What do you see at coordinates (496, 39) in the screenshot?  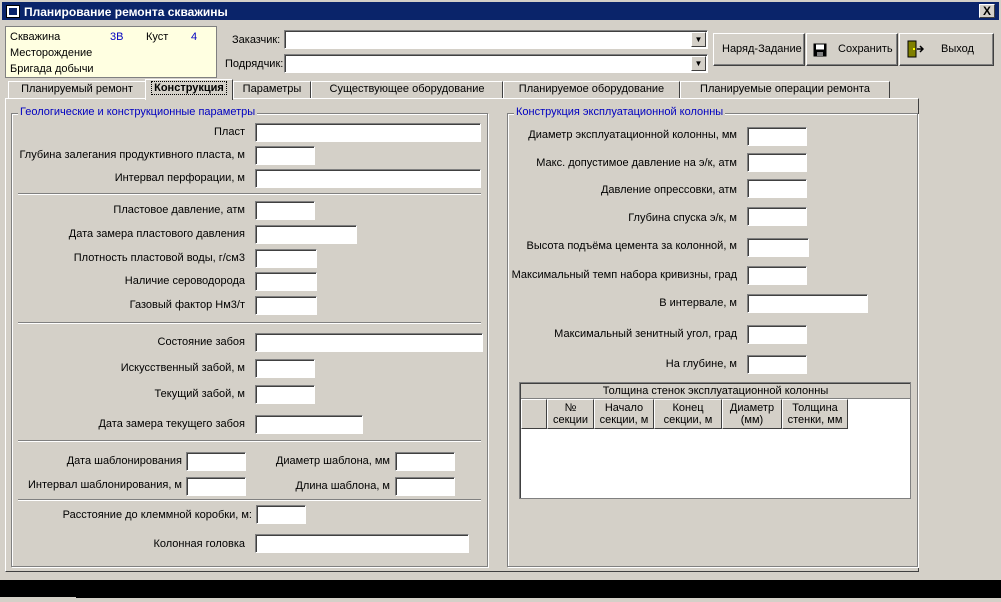 I see `customer-select: ▼` at bounding box center [496, 39].